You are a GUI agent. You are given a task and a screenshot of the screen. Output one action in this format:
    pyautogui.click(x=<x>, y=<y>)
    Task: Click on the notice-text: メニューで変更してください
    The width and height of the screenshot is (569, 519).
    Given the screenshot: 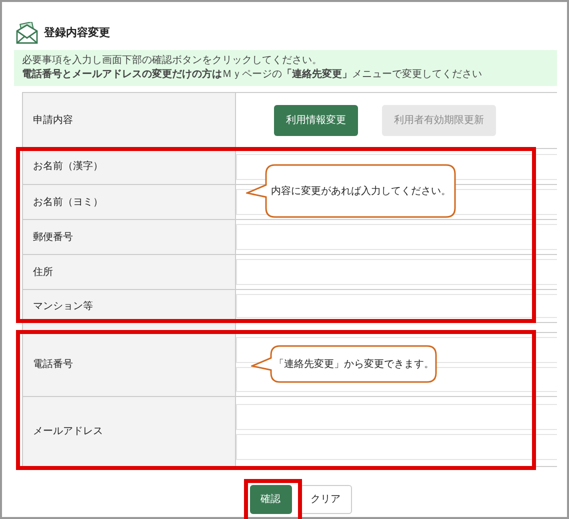 What is the action you would take?
    pyautogui.click(x=417, y=74)
    